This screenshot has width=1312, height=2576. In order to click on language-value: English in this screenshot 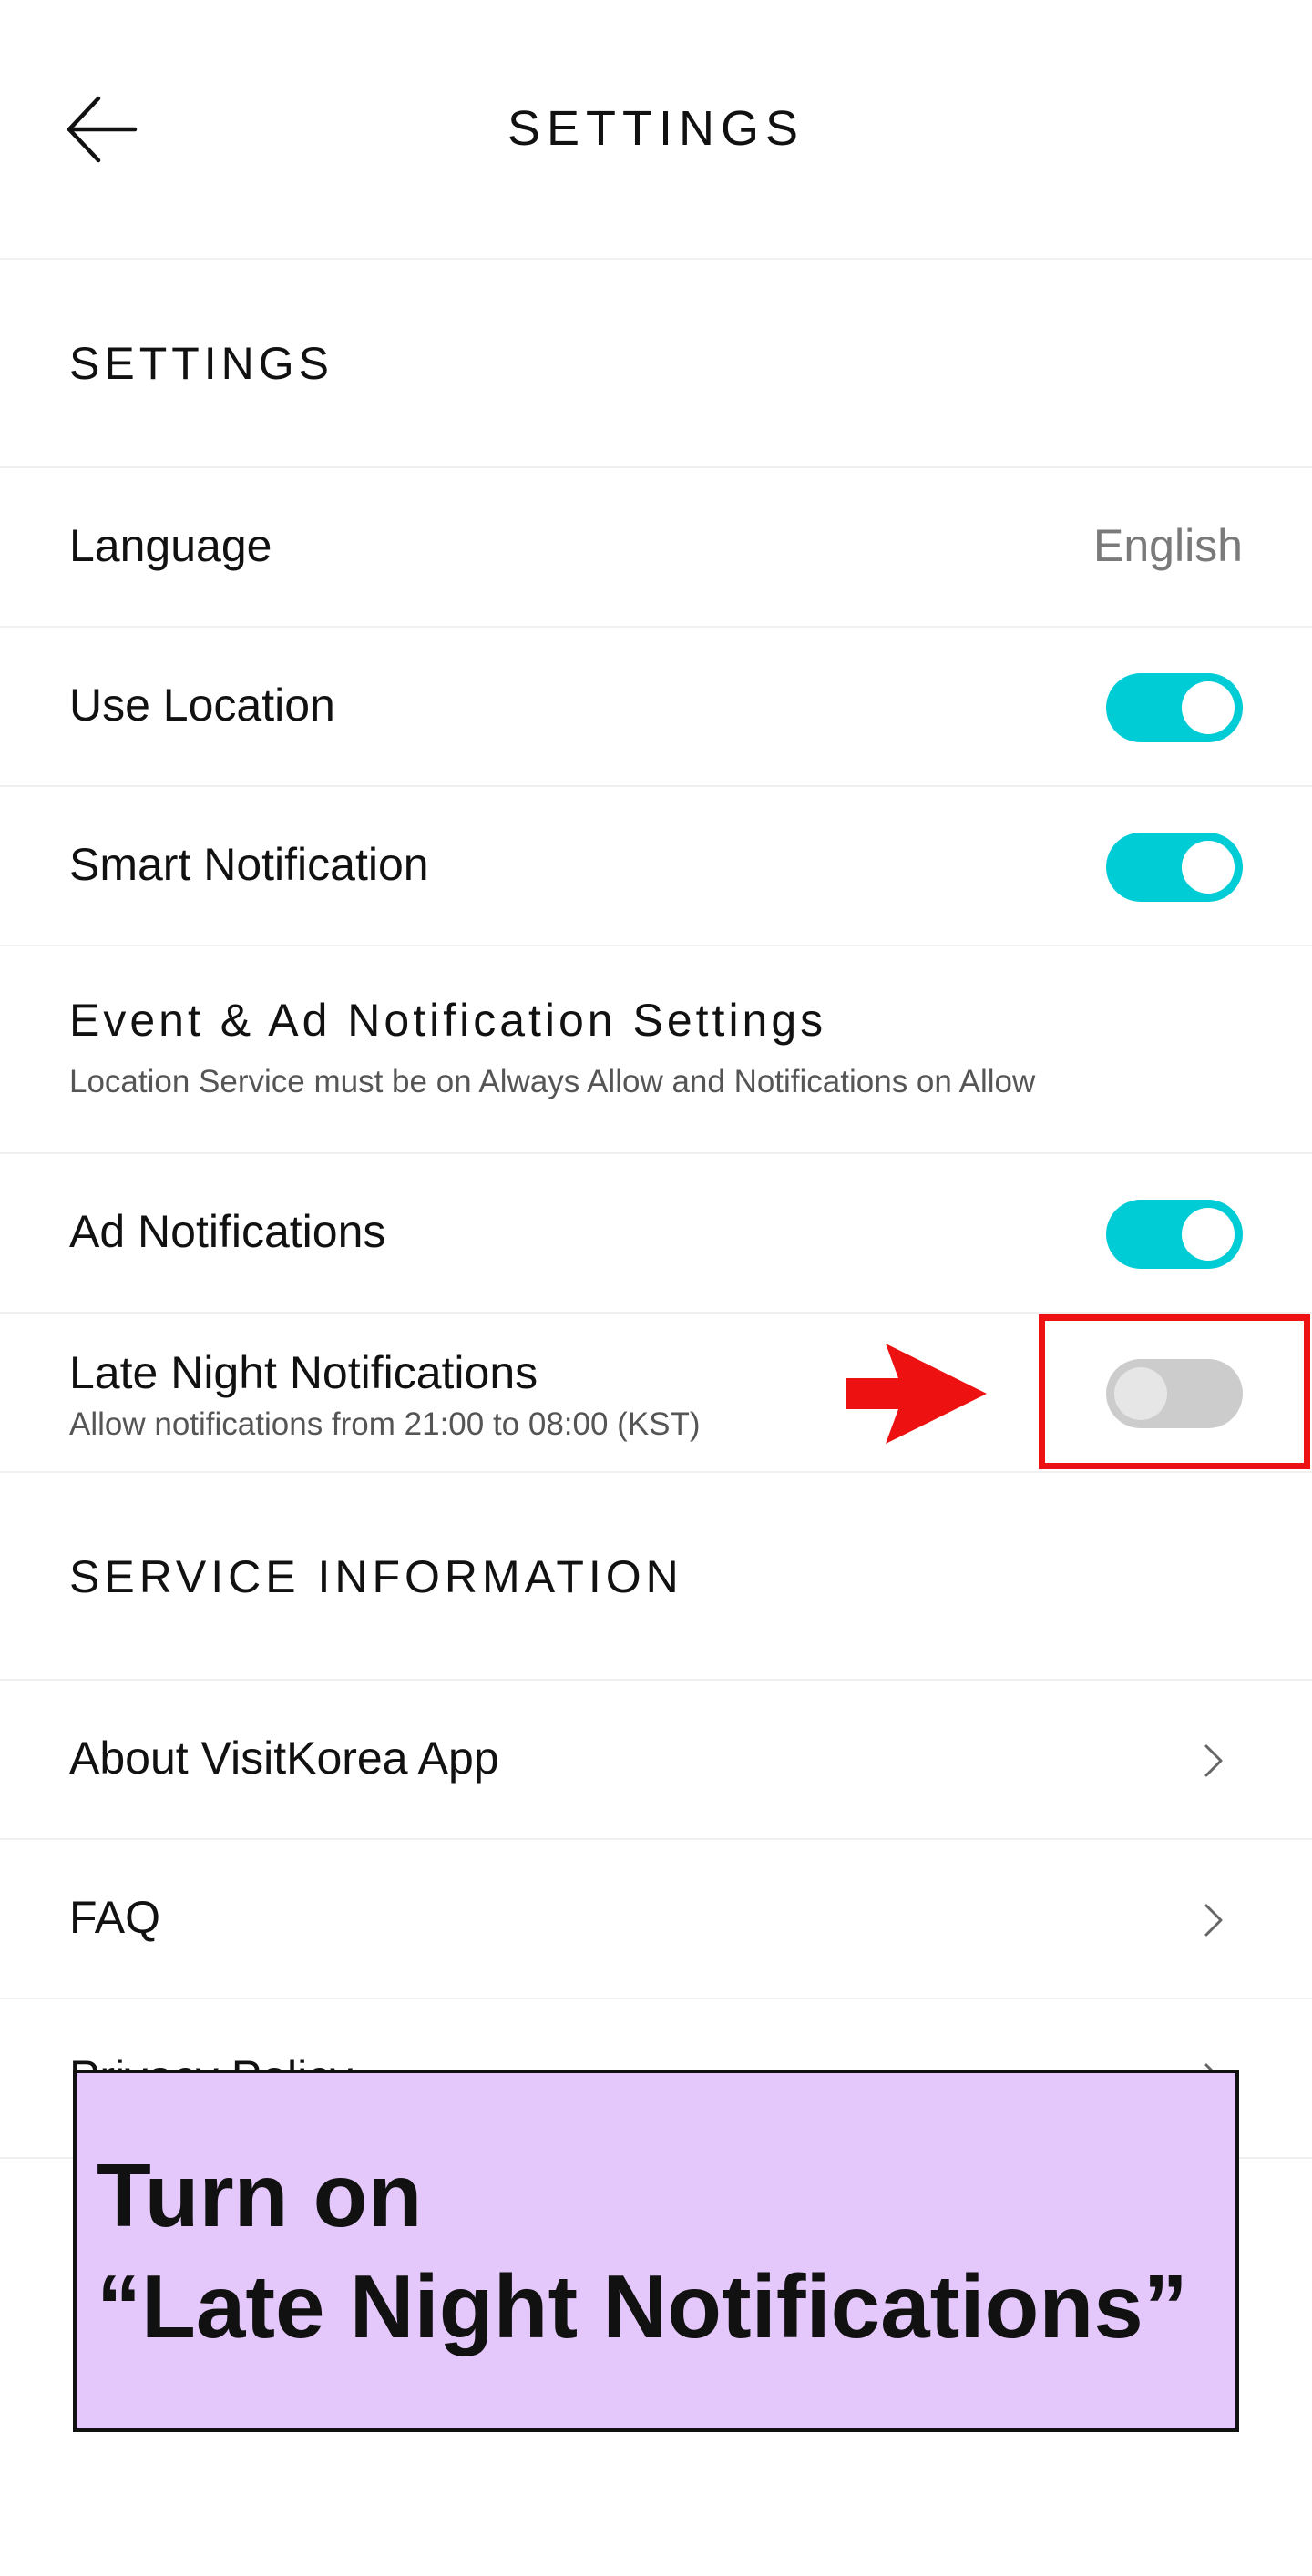, I will do `click(1168, 545)`.